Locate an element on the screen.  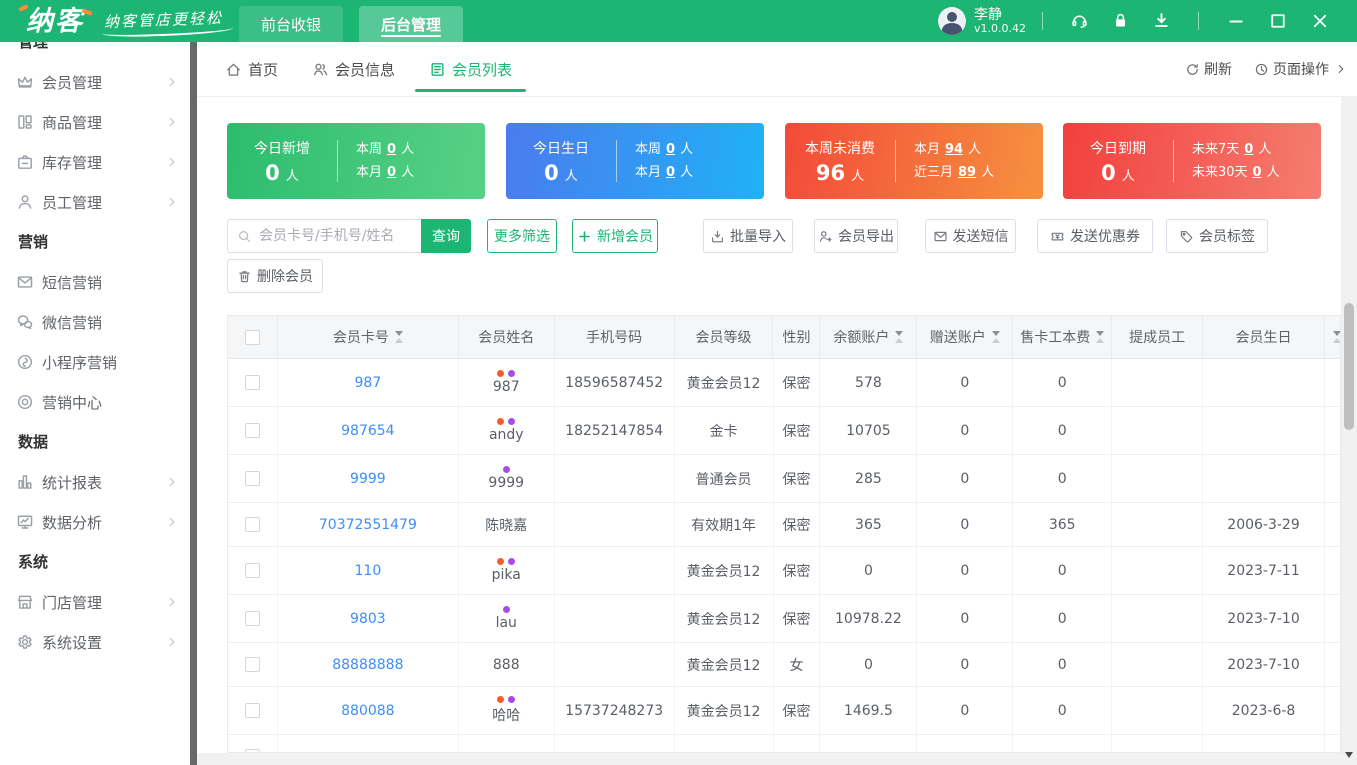
member-card-link: 987 is located at coordinates (368, 383).